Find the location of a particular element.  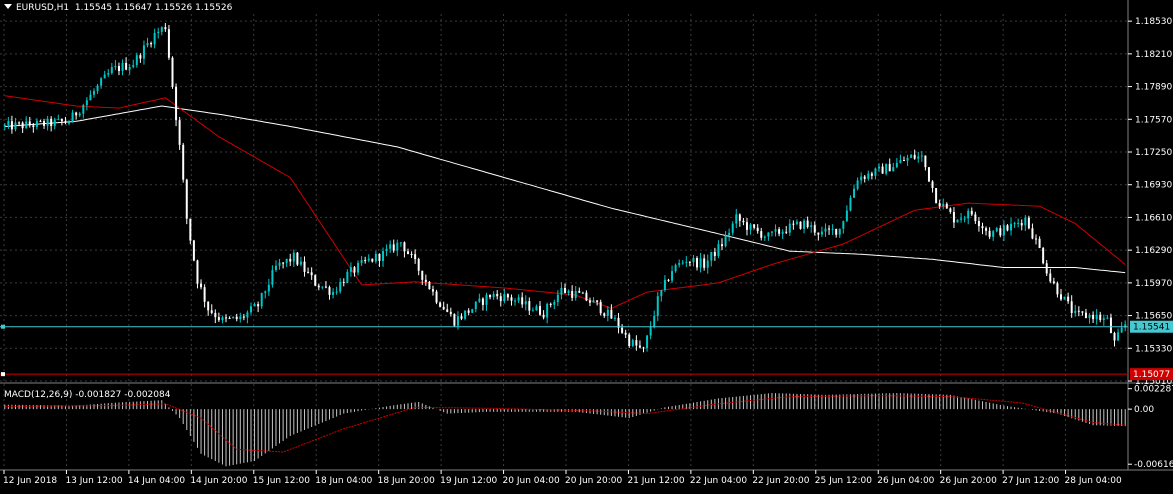

bid-line-handle is located at coordinates (3, 326).